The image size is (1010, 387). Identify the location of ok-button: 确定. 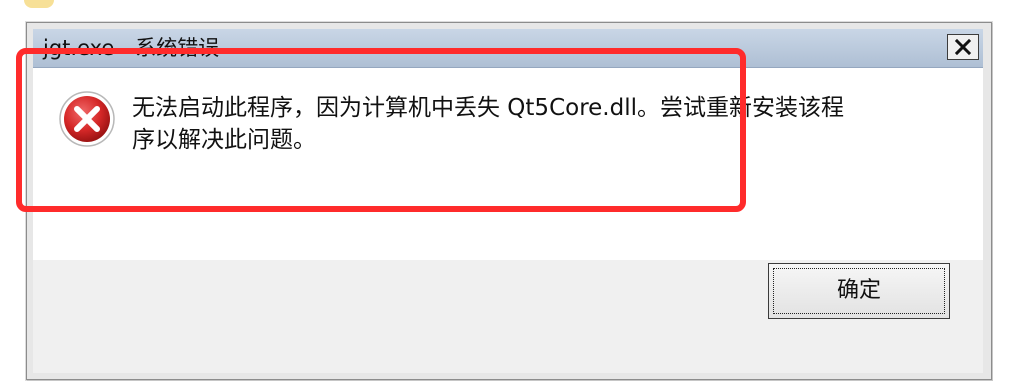
(859, 291).